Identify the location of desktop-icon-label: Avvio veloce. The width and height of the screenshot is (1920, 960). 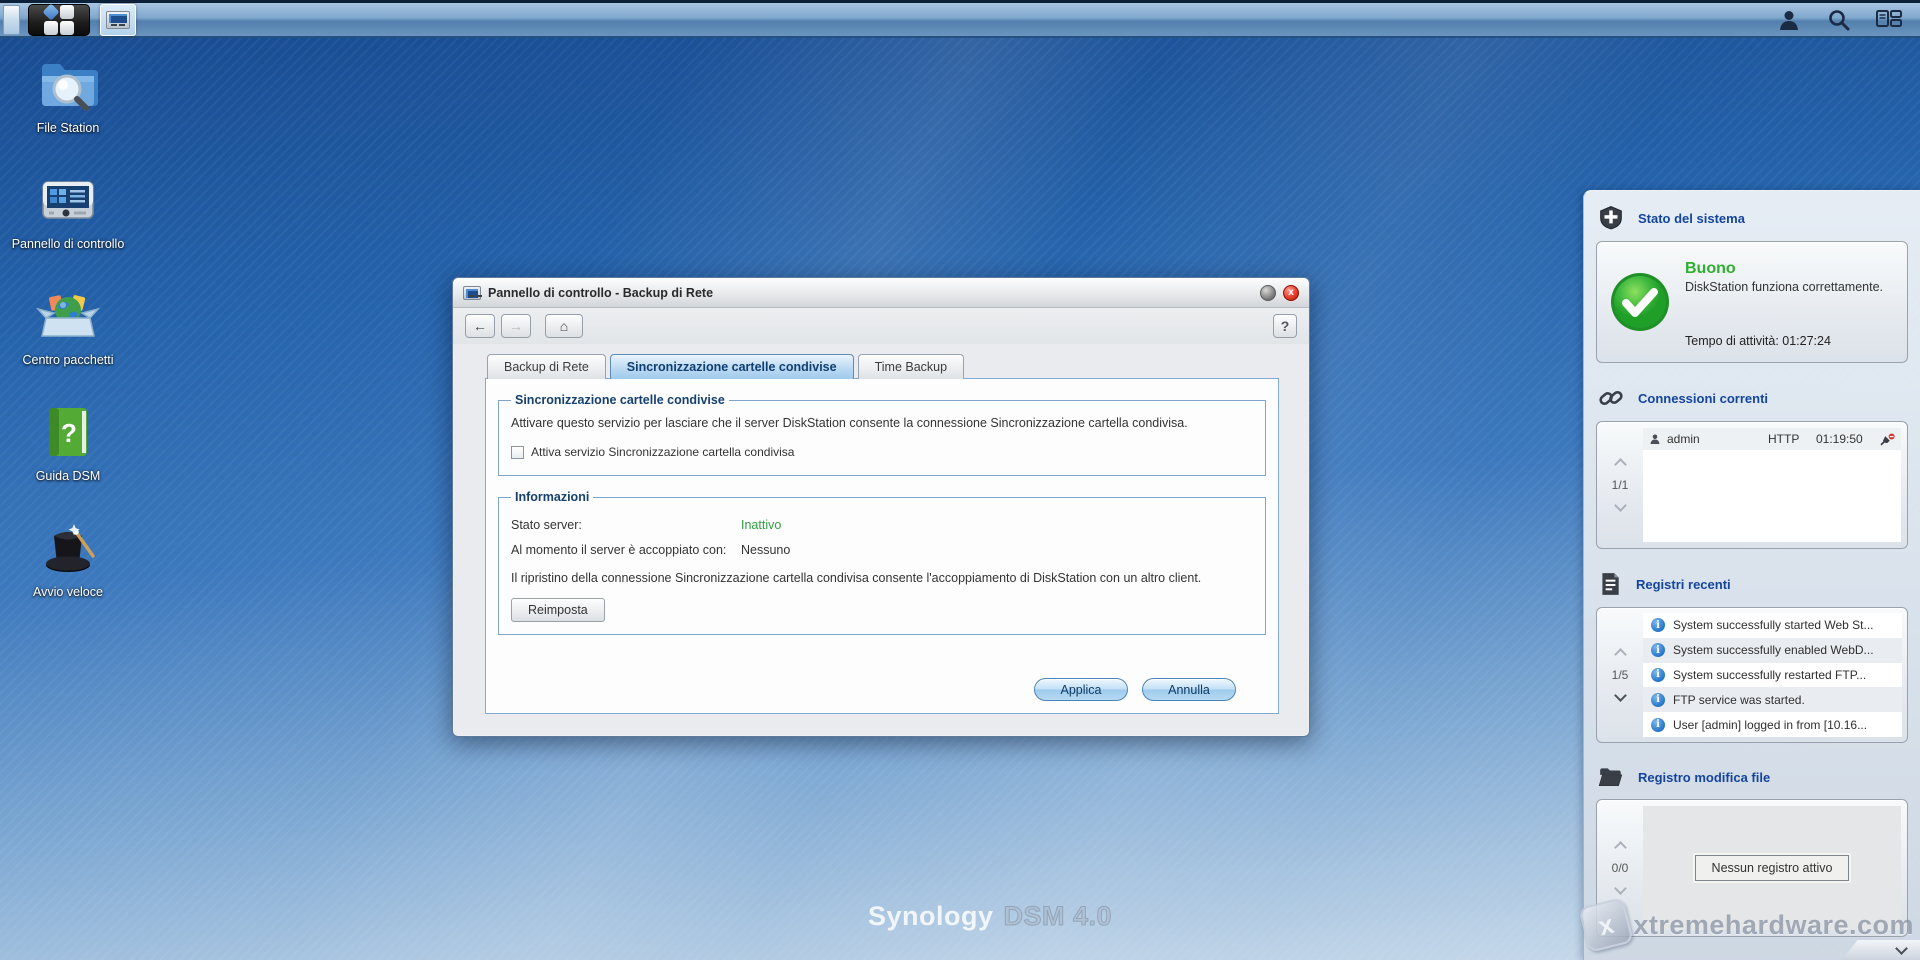
(68, 592).